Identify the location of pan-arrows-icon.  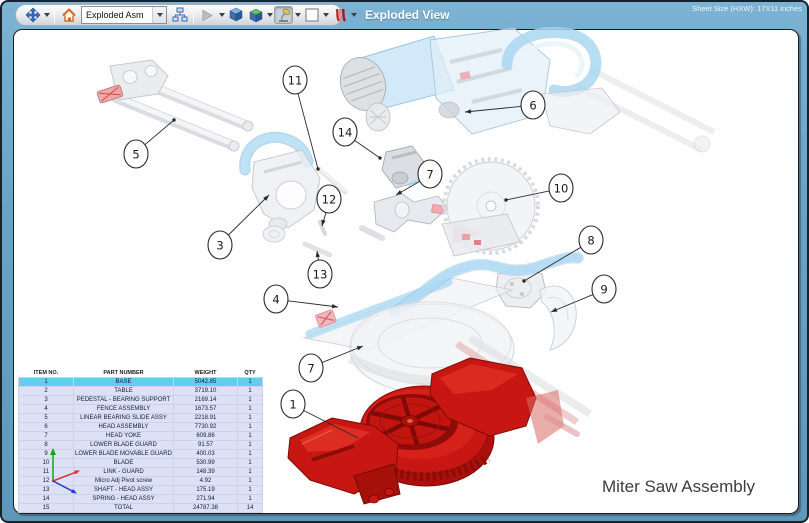
(32, 15).